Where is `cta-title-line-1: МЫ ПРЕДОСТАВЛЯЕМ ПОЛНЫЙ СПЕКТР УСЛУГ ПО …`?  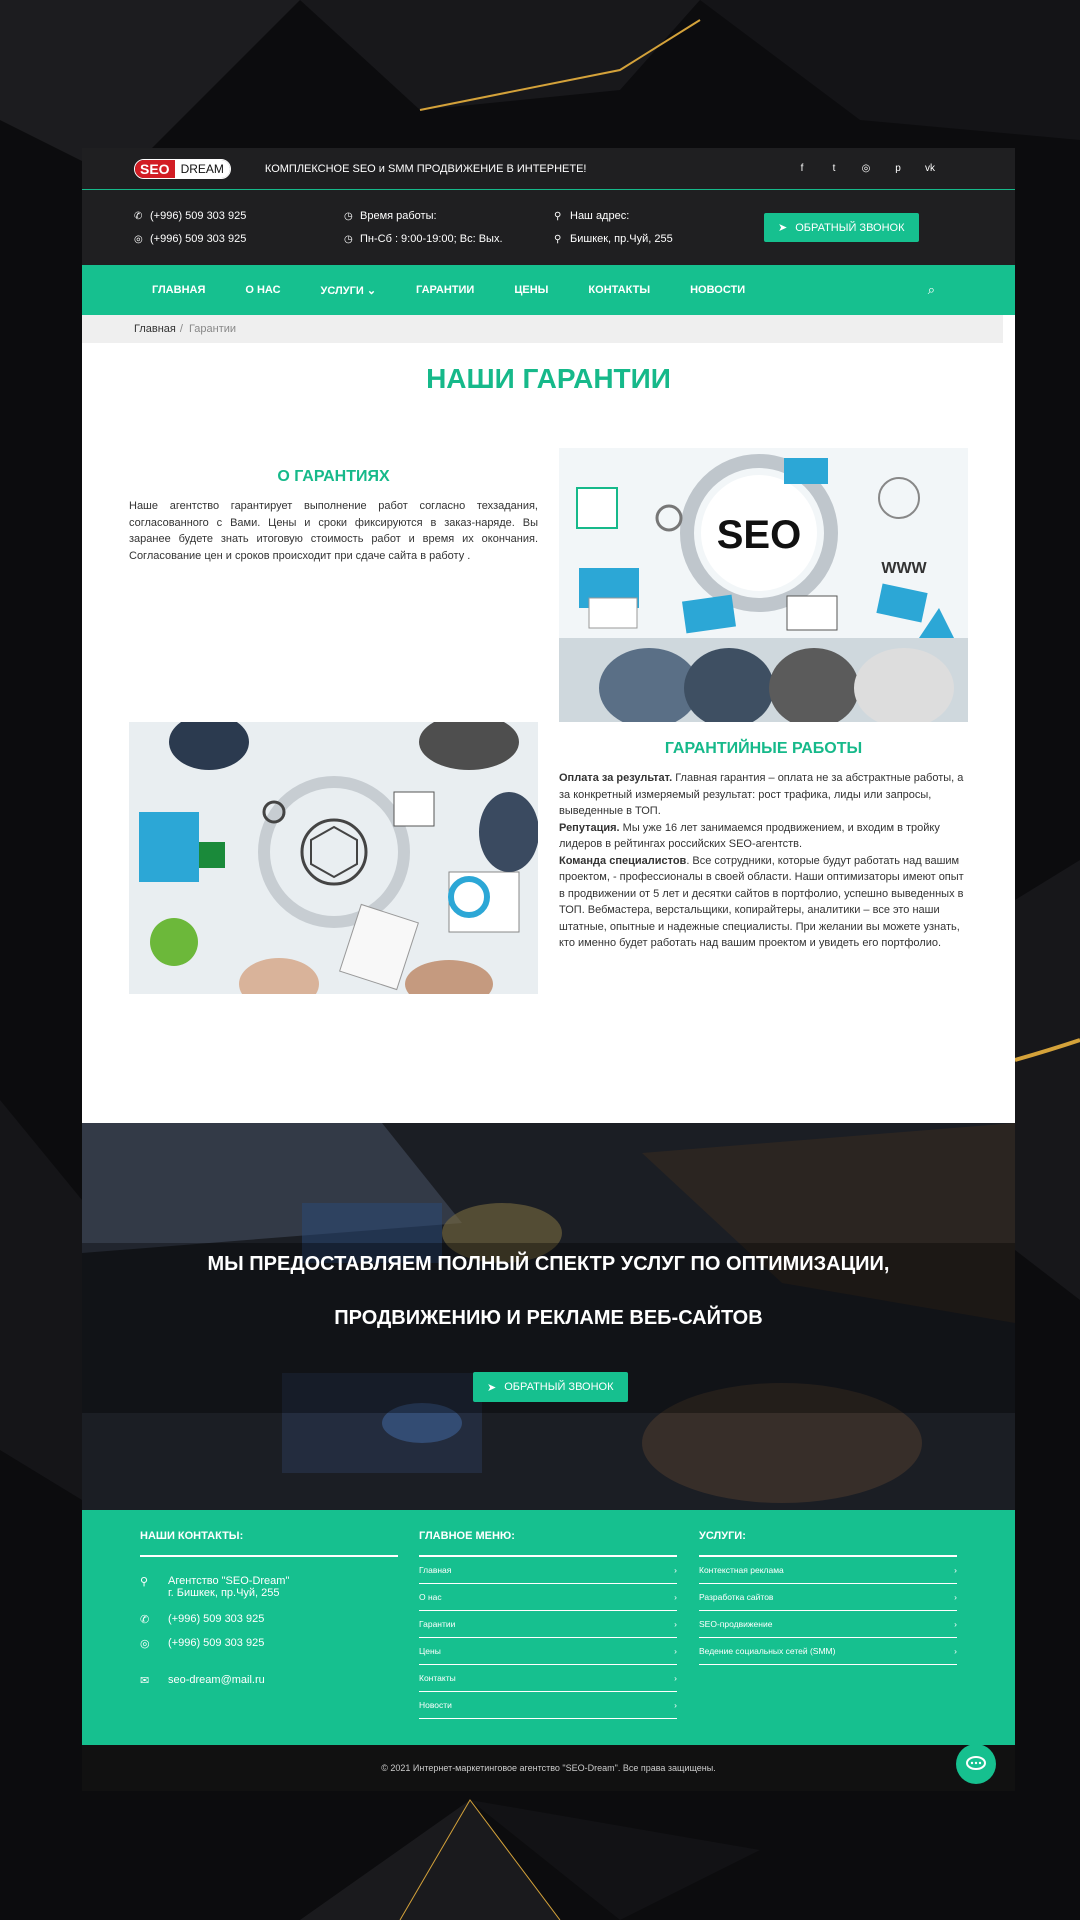 cta-title-line-1: МЫ ПРЕДОСТАВЛЯЕМ ПОЛНЫЙ СПЕКТР УСЛУГ ПО … is located at coordinates (548, 1264).